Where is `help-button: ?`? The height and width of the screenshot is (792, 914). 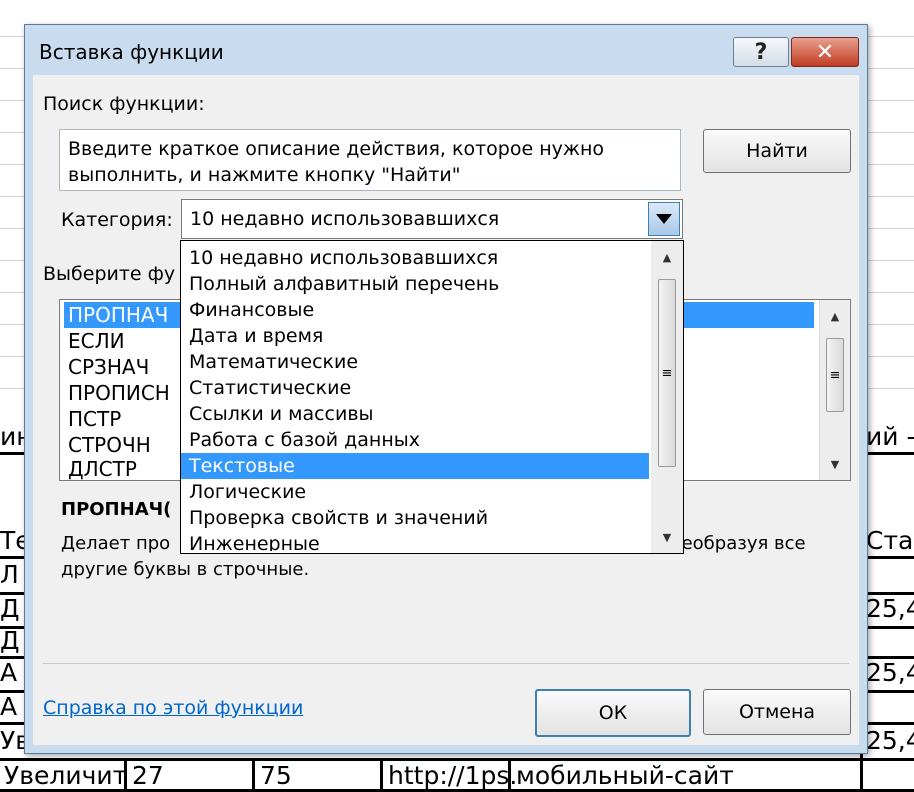 help-button: ? is located at coordinates (761, 52).